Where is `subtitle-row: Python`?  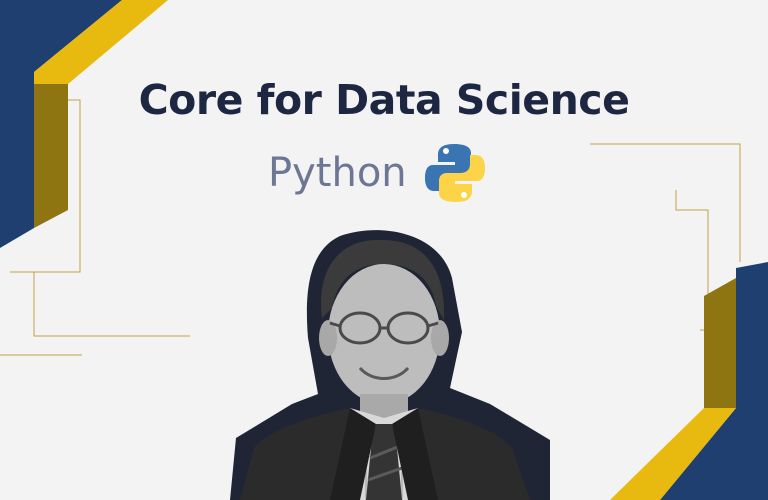 subtitle-row: Python is located at coordinates (377, 173).